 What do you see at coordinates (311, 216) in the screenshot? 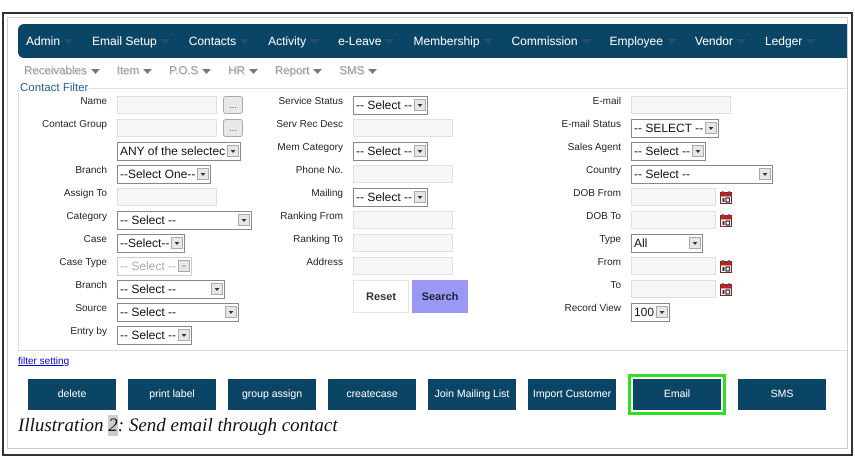
I see `field-label: Ranking From` at bounding box center [311, 216].